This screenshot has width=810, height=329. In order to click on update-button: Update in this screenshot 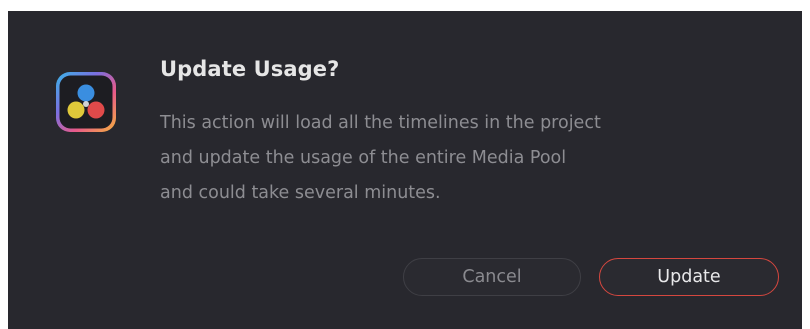, I will do `click(689, 277)`.